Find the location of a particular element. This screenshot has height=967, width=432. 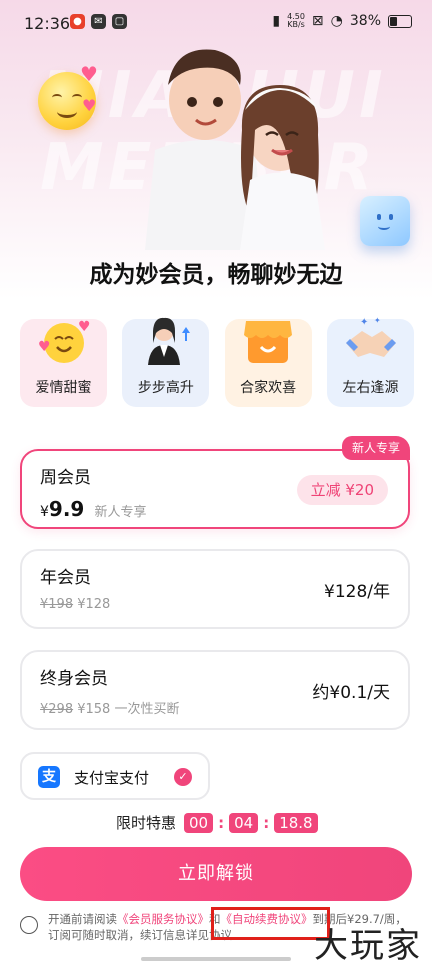

original-price: ¥198 is located at coordinates (57, 604).